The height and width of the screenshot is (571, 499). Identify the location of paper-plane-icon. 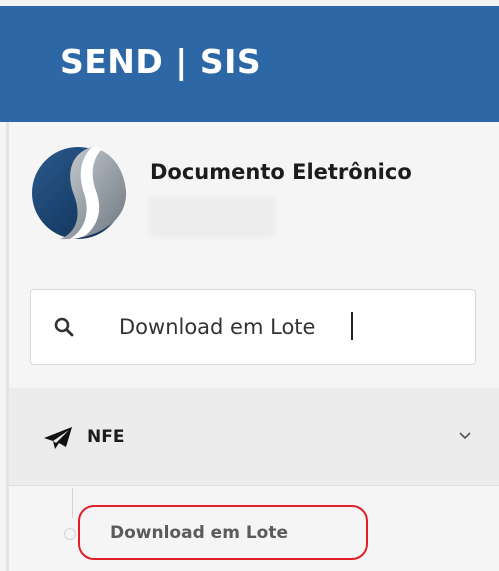
(58, 438).